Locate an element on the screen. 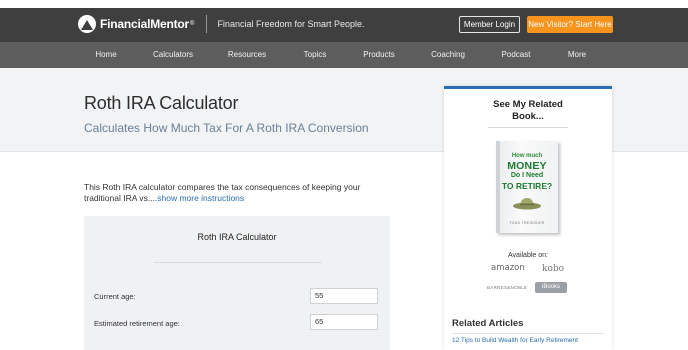  barnes-noble-store-logo: BARNES&NOBLE is located at coordinates (507, 287).